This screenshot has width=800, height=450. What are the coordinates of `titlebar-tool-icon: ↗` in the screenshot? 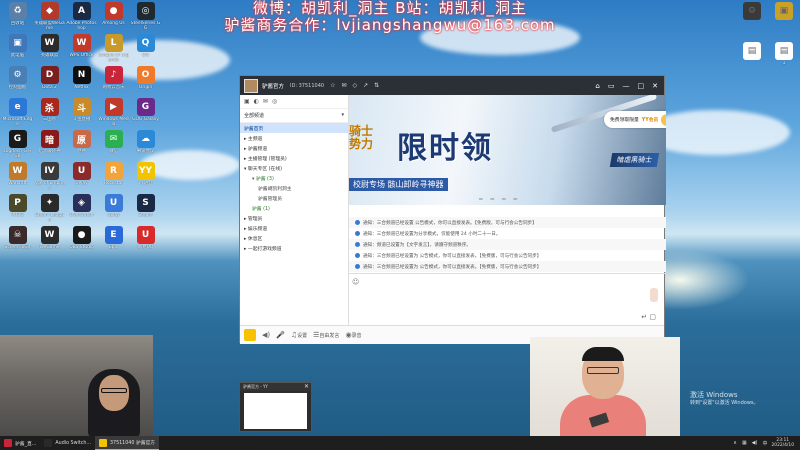 It's located at (365, 85).